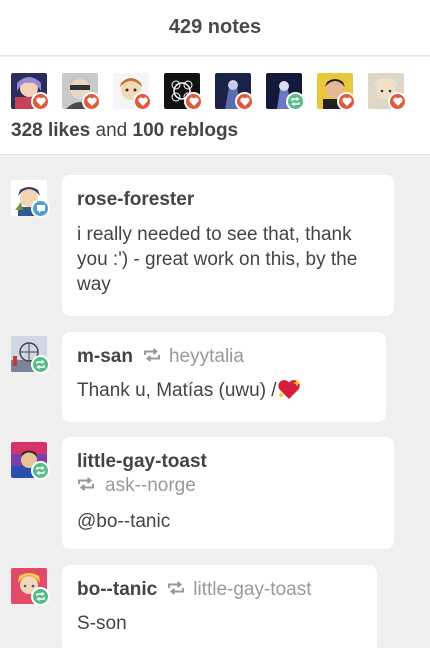  What do you see at coordinates (111, 130) in the screenshot?
I see `and-text: and` at bounding box center [111, 130].